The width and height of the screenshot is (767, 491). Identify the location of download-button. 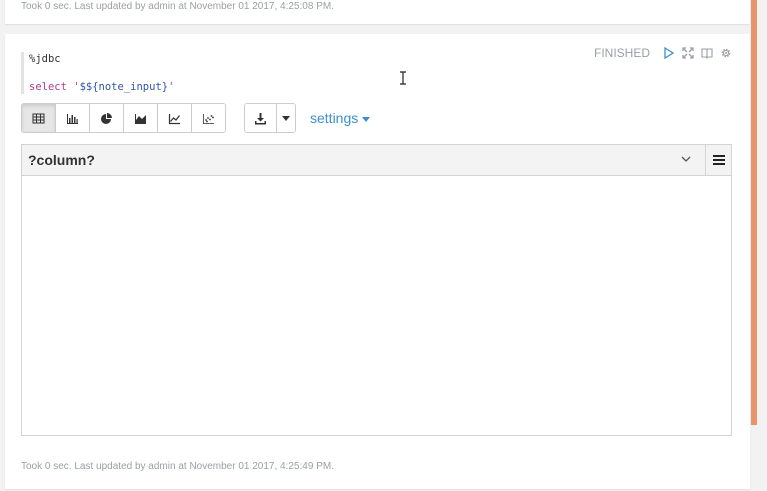
(261, 118).